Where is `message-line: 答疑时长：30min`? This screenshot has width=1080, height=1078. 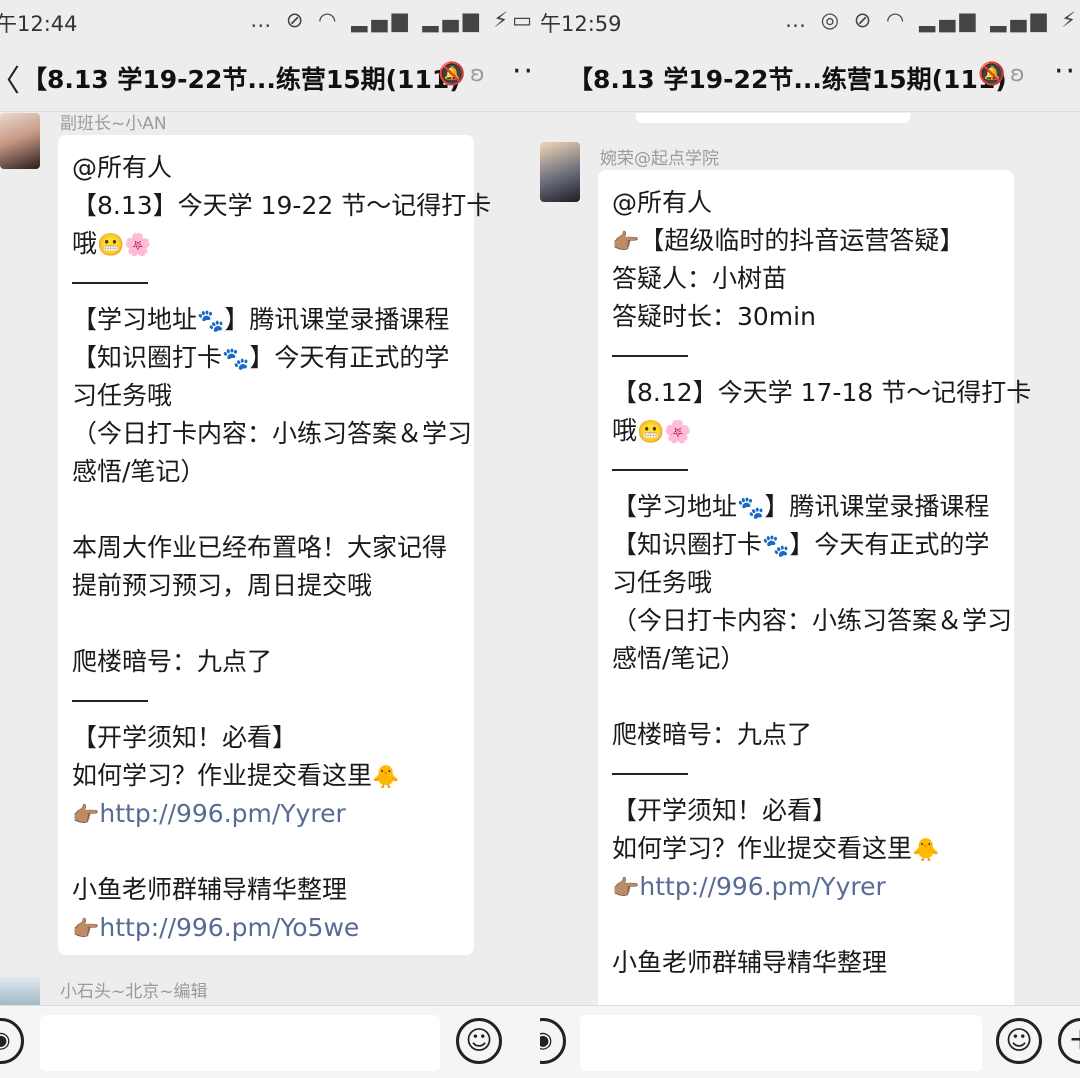 message-line: 答疑时长：30min is located at coordinates (714, 316).